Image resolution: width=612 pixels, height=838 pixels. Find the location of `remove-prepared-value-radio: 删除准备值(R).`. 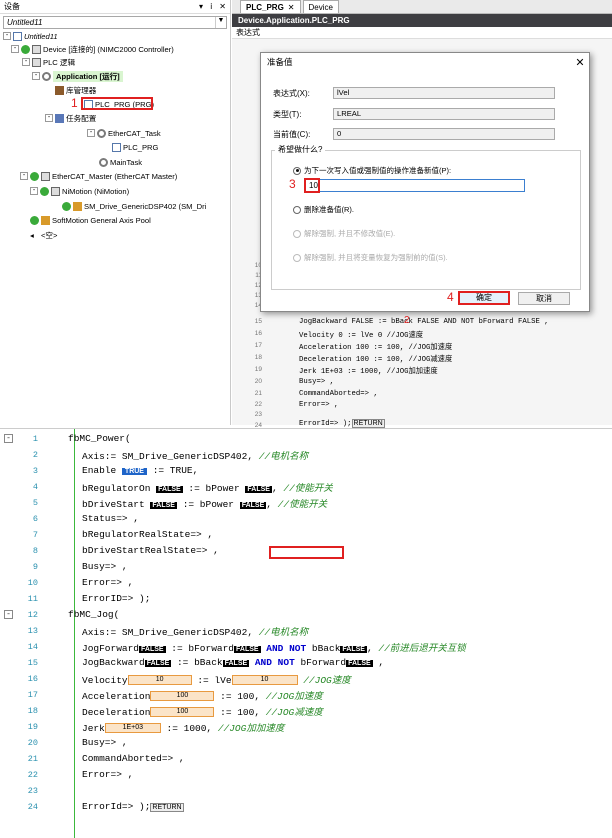

remove-prepared-value-radio: 删除准备值(R). is located at coordinates (323, 209).